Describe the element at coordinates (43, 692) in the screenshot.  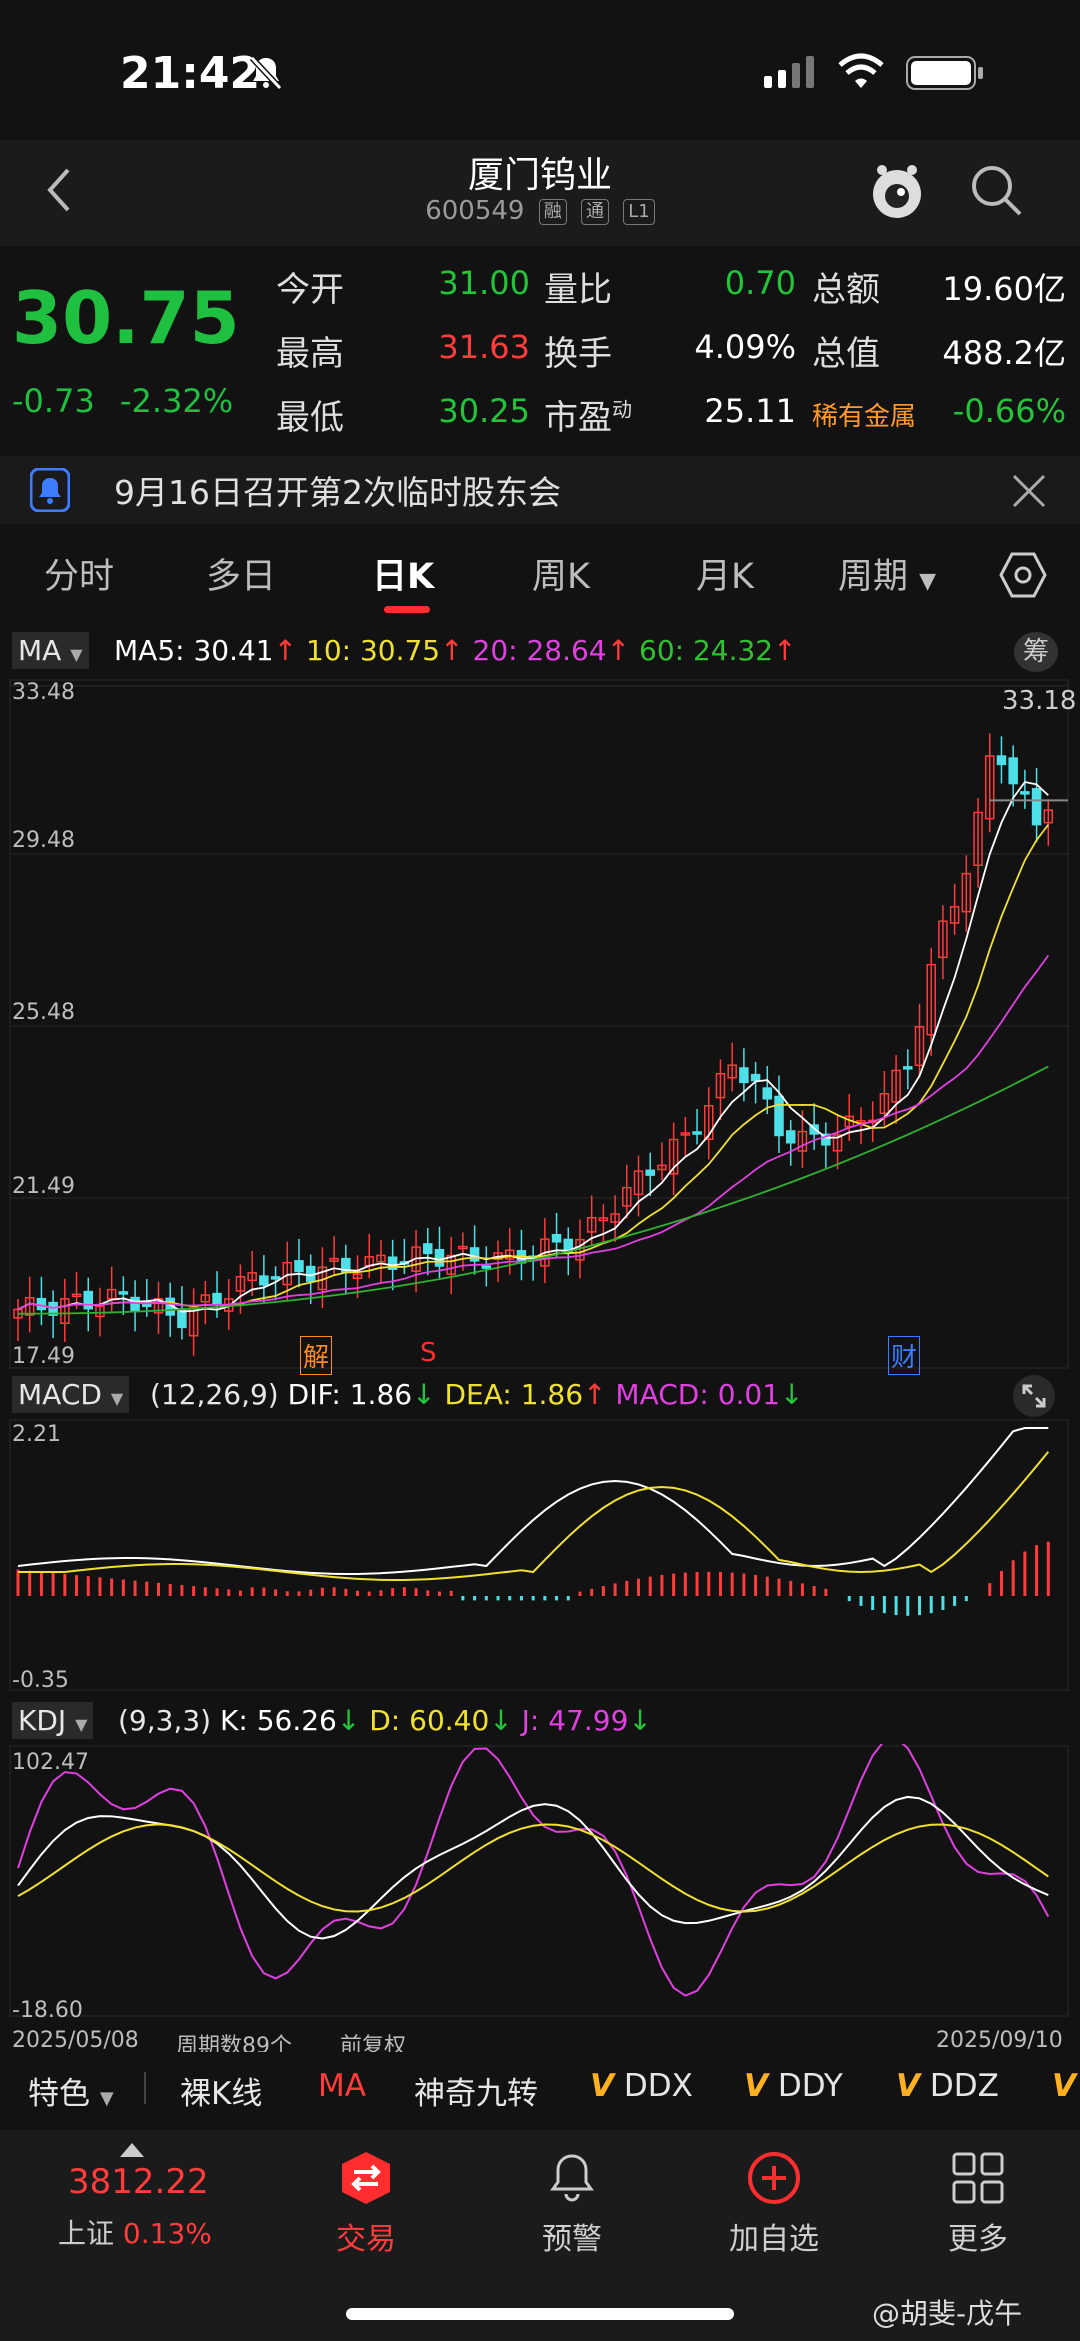
I see `price-axis-top: 33.48` at that location.